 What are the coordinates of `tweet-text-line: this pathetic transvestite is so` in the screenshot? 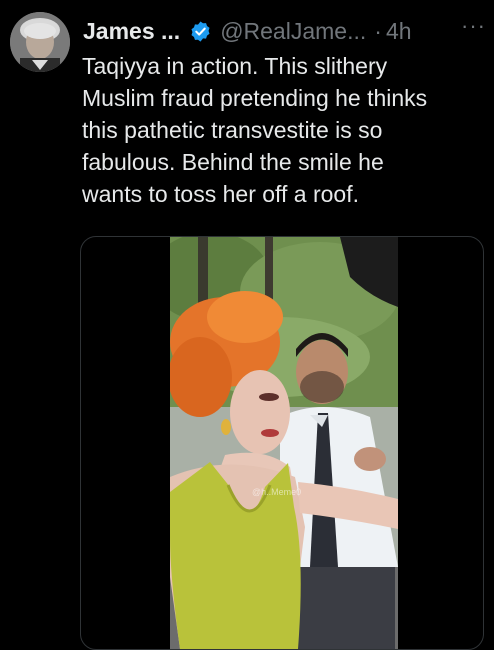 It's located at (232, 130).